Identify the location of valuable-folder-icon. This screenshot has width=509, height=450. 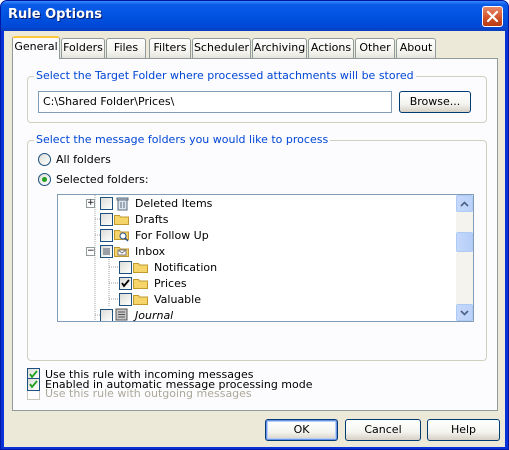
(140, 300).